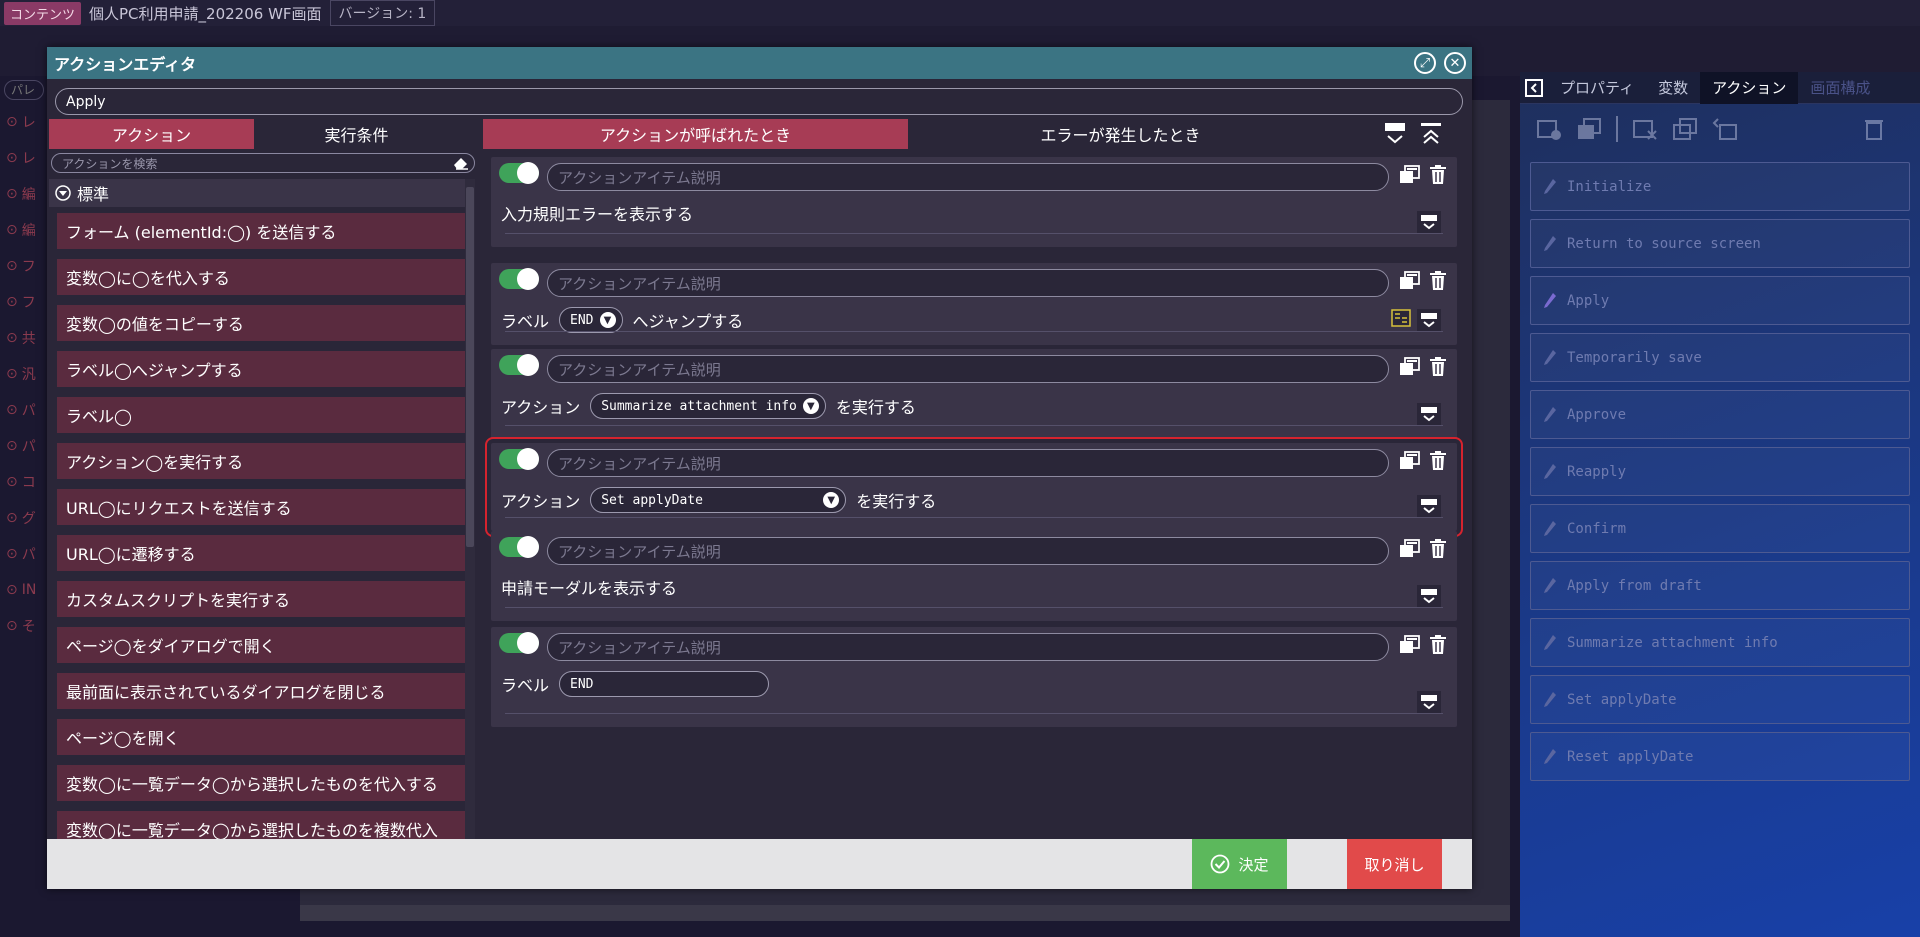 Image resolution: width=1920 pixels, height=937 pixels. Describe the element at coordinates (261, 323) in the screenshot. I see `palette-item: 変数◯の値をコピーする` at that location.